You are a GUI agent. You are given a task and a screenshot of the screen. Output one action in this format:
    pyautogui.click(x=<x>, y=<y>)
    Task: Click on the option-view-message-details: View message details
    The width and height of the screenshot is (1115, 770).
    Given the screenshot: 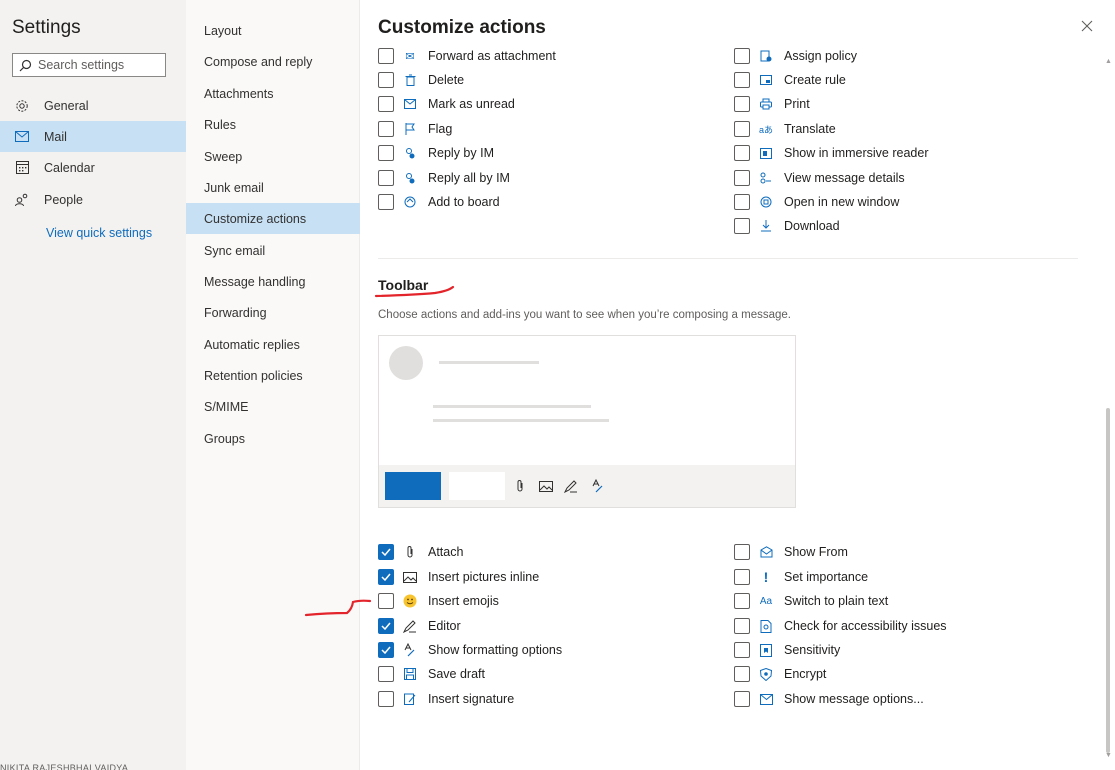 What is the action you would take?
    pyautogui.click(x=819, y=178)
    